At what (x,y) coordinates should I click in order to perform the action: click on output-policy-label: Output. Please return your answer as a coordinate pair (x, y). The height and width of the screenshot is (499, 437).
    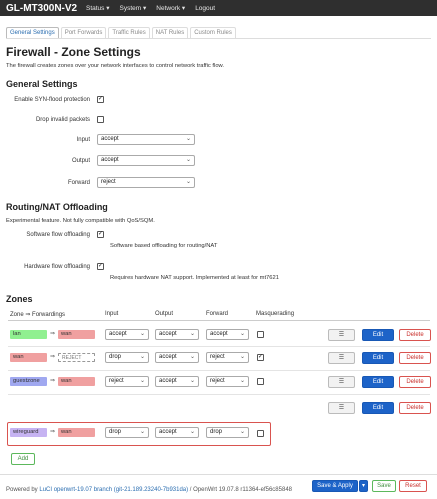
    Looking at the image, I should click on (80, 161).